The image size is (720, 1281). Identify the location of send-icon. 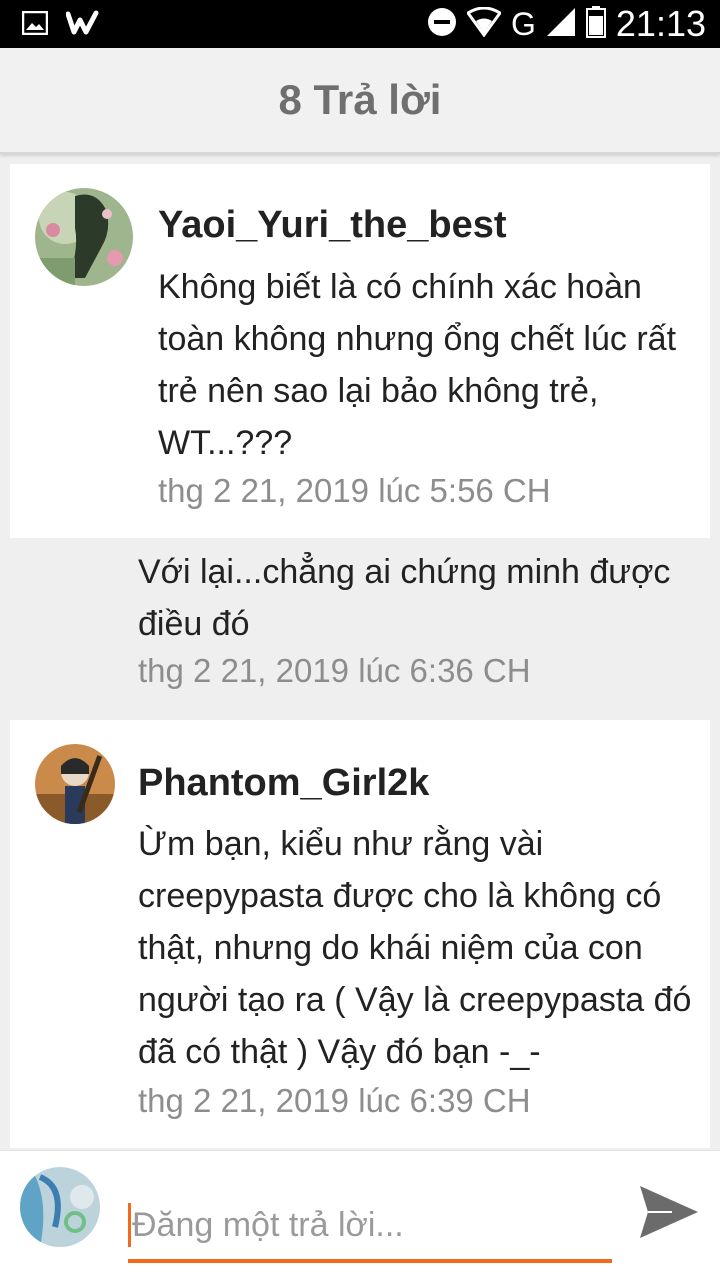
(669, 1212).